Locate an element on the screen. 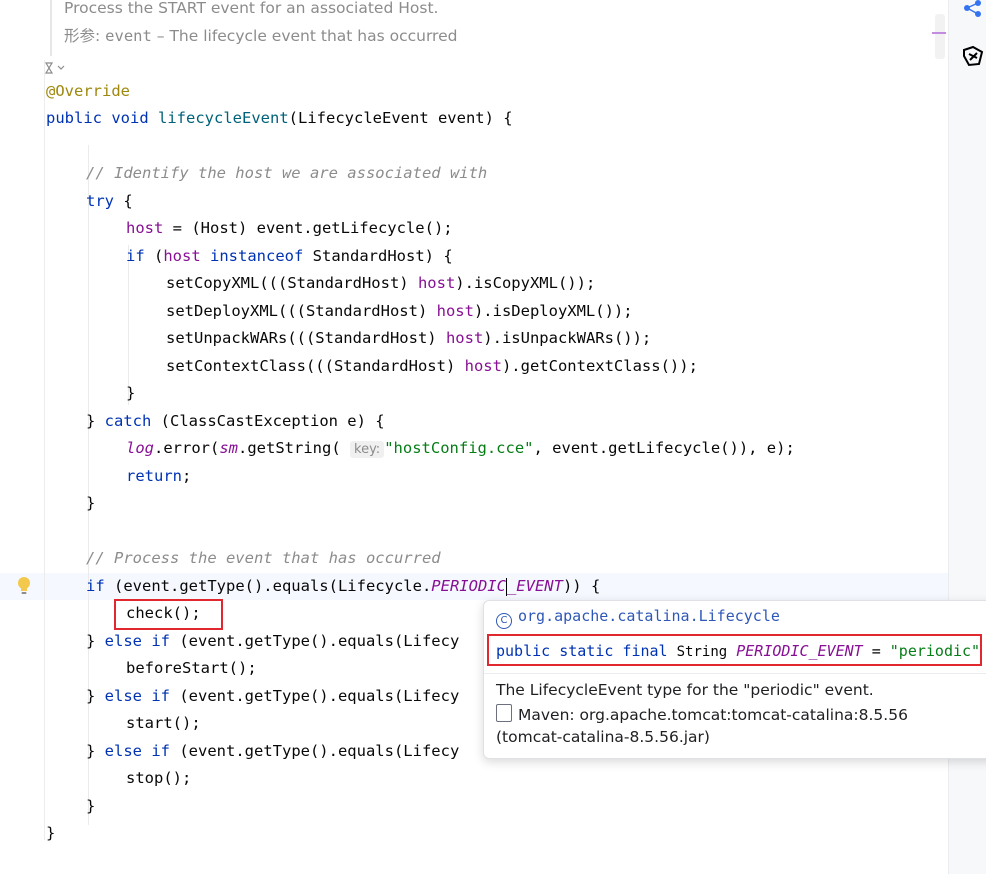  code-text: start(); is located at coordinates (163, 723).